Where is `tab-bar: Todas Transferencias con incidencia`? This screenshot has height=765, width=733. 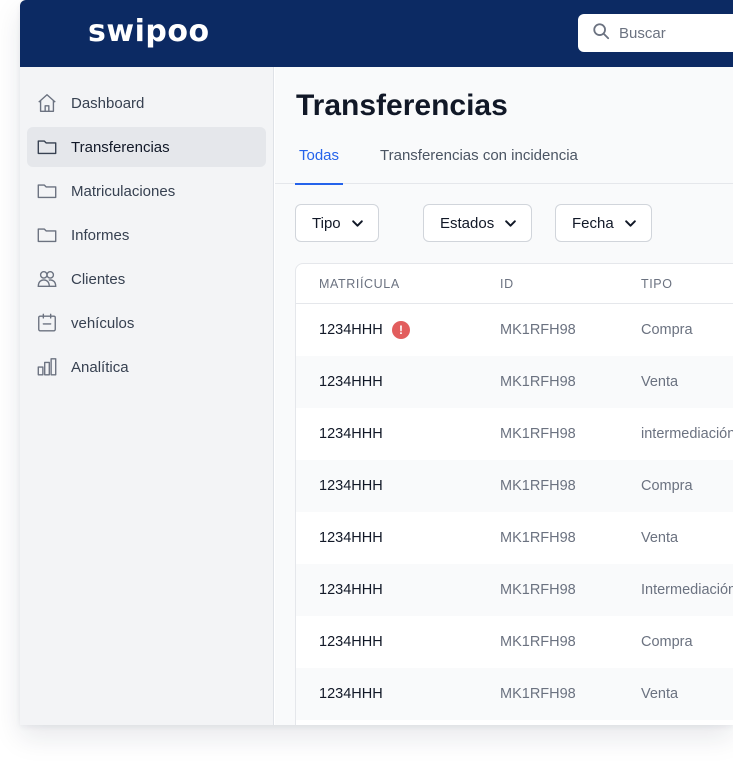 tab-bar: Todas Transferencias con incidencia is located at coordinates (504, 162).